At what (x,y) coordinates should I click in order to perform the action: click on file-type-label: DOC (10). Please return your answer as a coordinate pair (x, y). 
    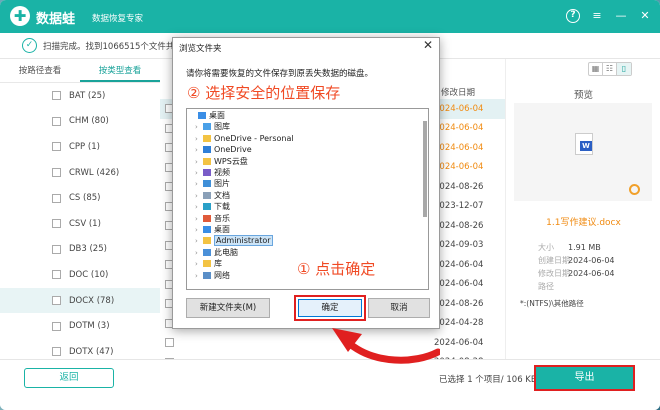
    Looking at the image, I should click on (89, 274).